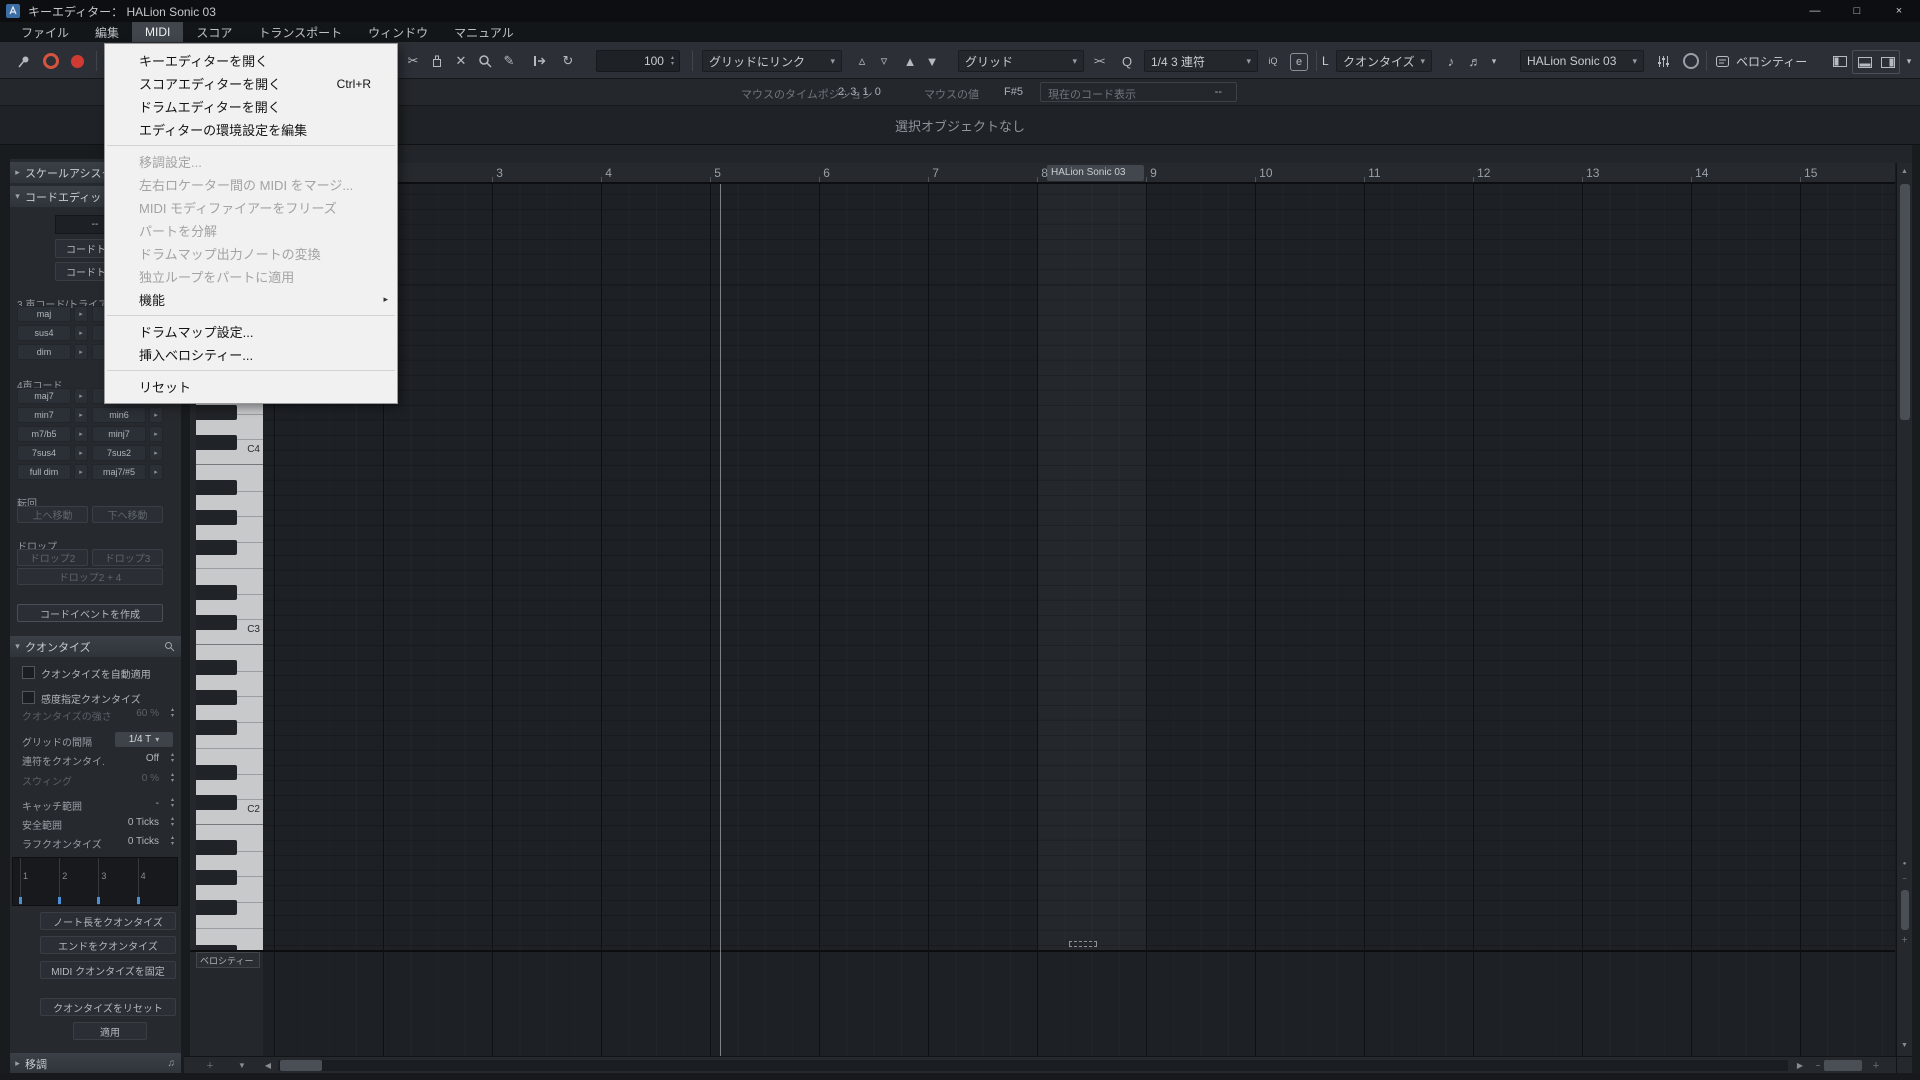 This screenshot has width=1920, height=1080. Describe the element at coordinates (540, 61) in the screenshot. I see `autoscroll-button` at that location.